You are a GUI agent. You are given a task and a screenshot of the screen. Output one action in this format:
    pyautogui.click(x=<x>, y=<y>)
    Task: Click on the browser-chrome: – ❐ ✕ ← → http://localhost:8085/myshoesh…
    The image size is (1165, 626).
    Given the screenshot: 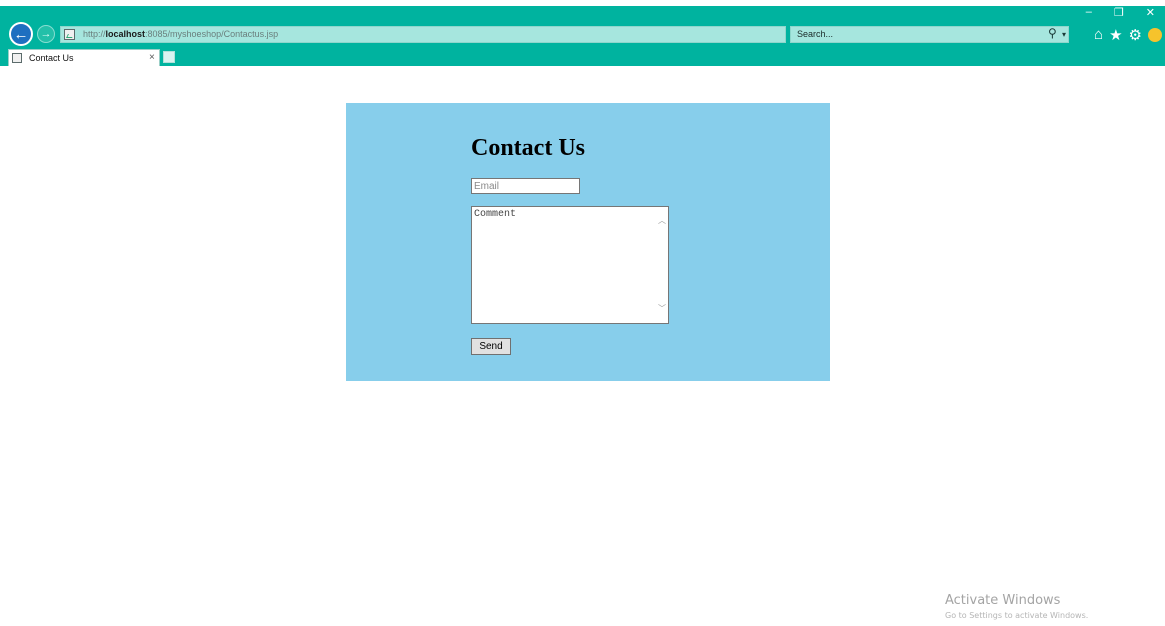 What is the action you would take?
    pyautogui.click(x=582, y=33)
    